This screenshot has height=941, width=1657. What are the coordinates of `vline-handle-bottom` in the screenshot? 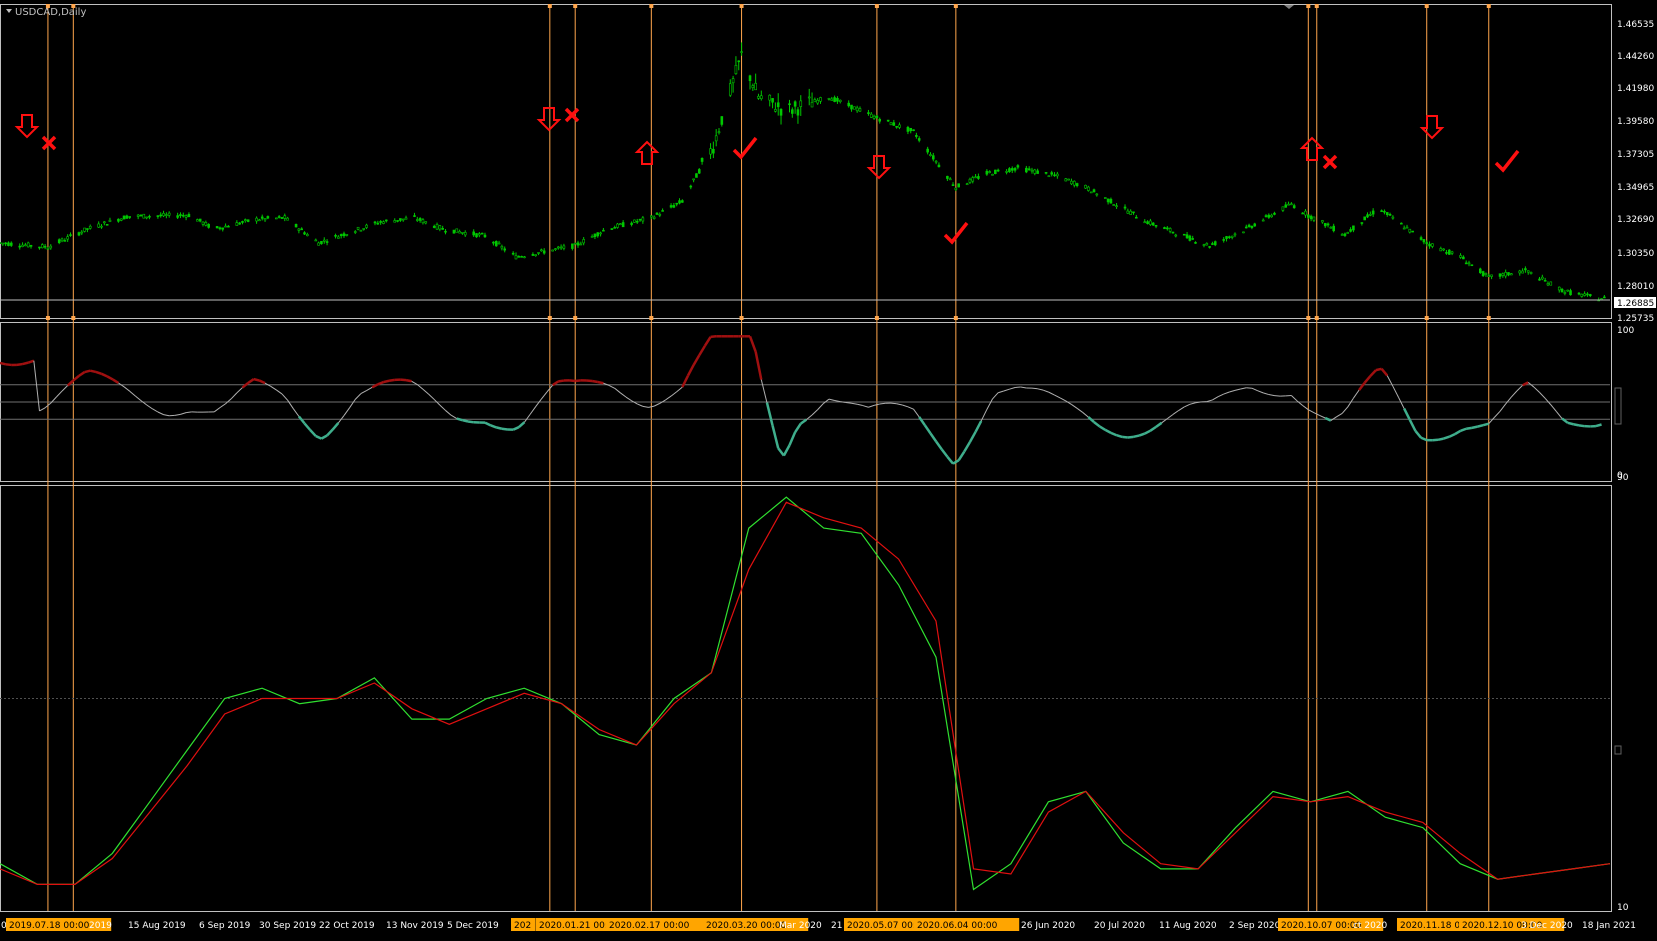 It's located at (73, 318).